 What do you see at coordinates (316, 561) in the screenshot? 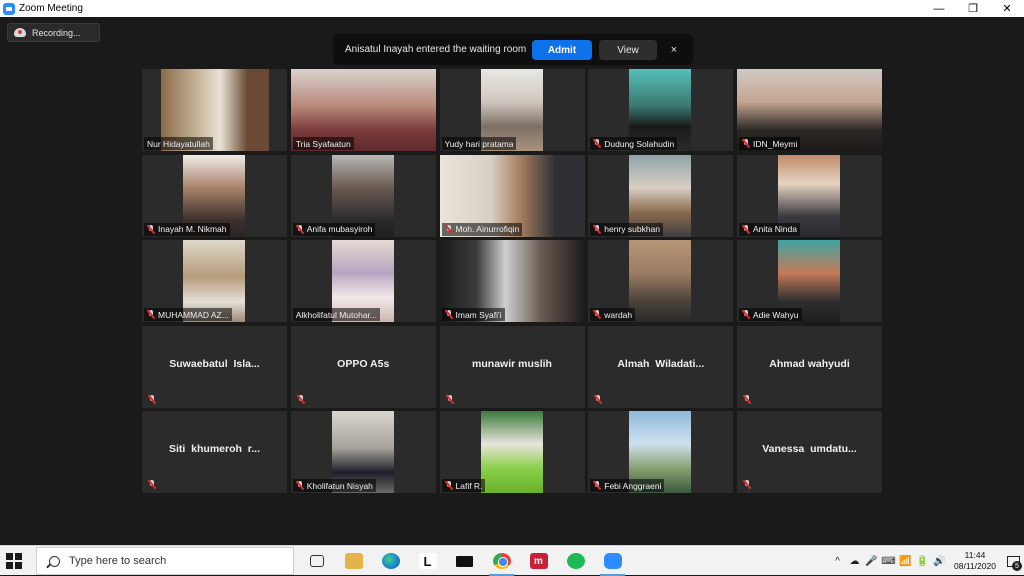
I see `task-view-button` at bounding box center [316, 561].